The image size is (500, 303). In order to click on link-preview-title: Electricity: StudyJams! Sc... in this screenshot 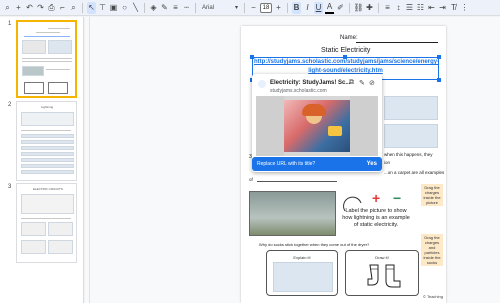, I will do `click(310, 83)`.